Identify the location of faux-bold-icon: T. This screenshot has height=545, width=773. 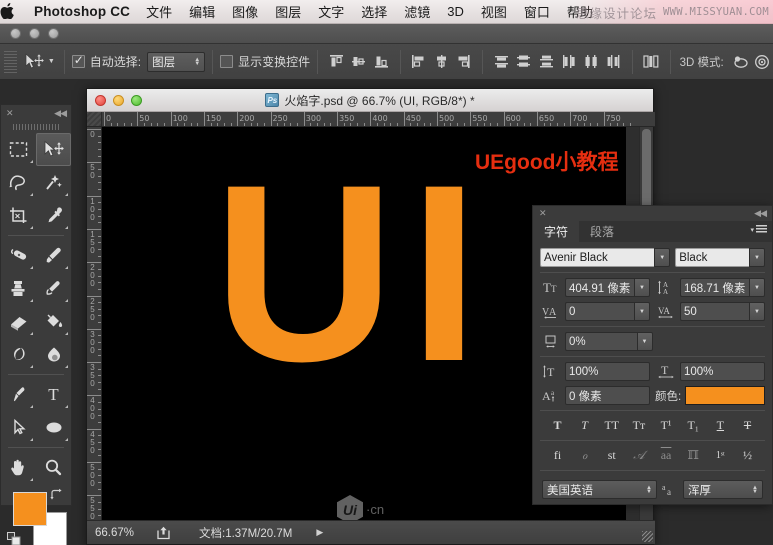
(557, 425).